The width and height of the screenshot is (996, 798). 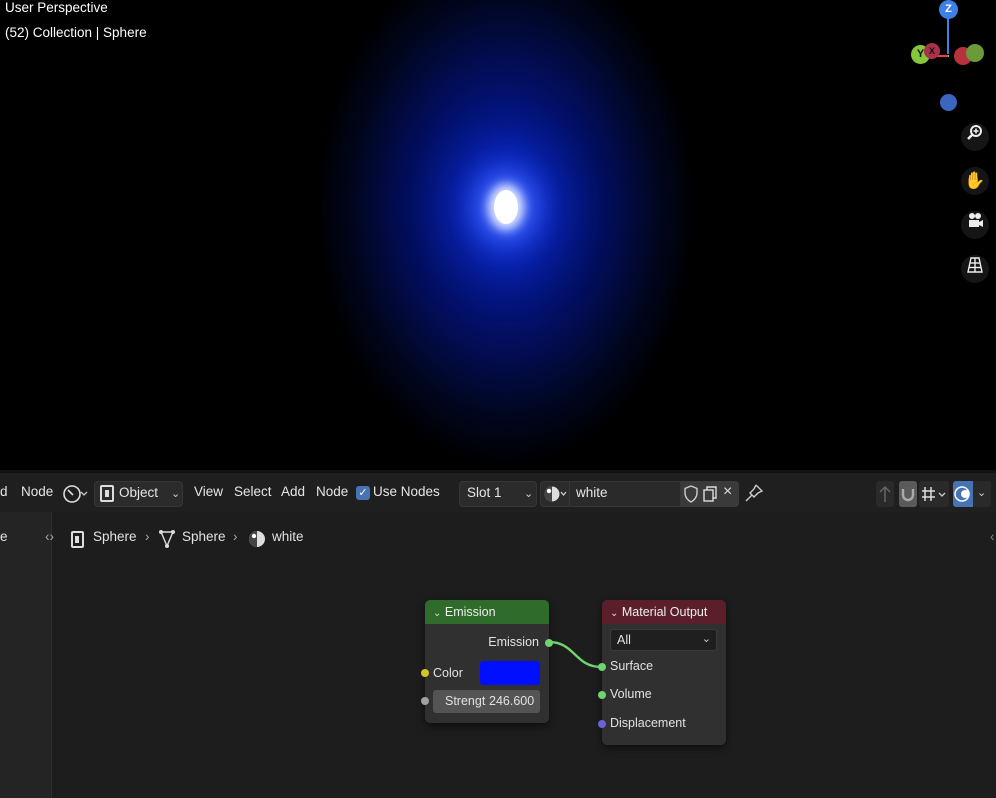 What do you see at coordinates (648, 723) in the screenshot?
I see `displacement-input-label: Displacement` at bounding box center [648, 723].